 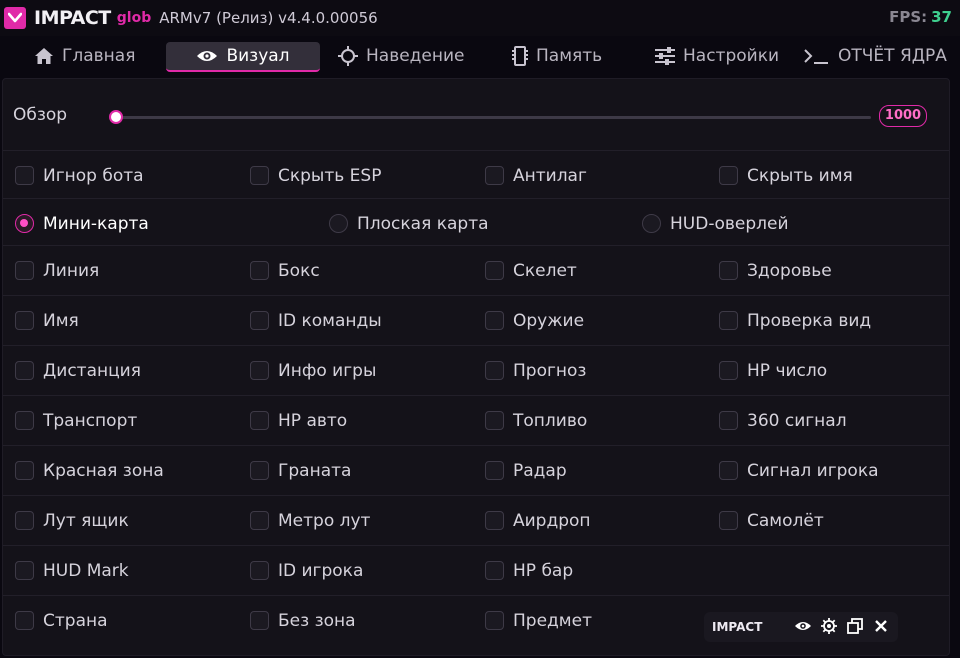 I want to click on tab-memory: Память, so click(x=557, y=56).